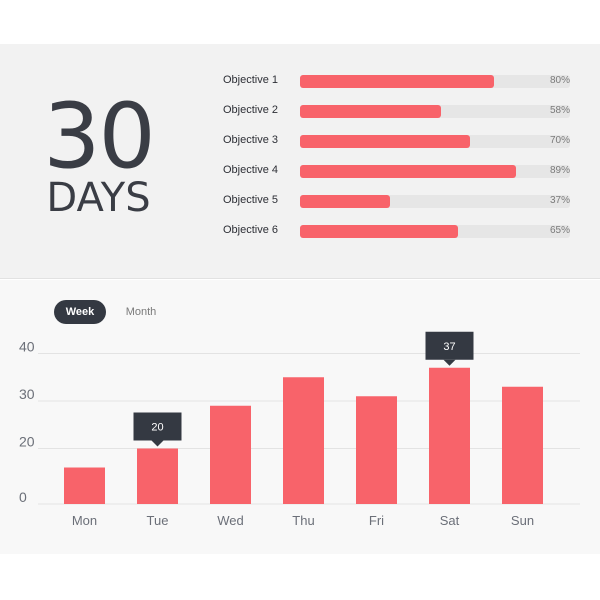 The image size is (600, 600). I want to click on objective-label: Objective 2, so click(251, 110).